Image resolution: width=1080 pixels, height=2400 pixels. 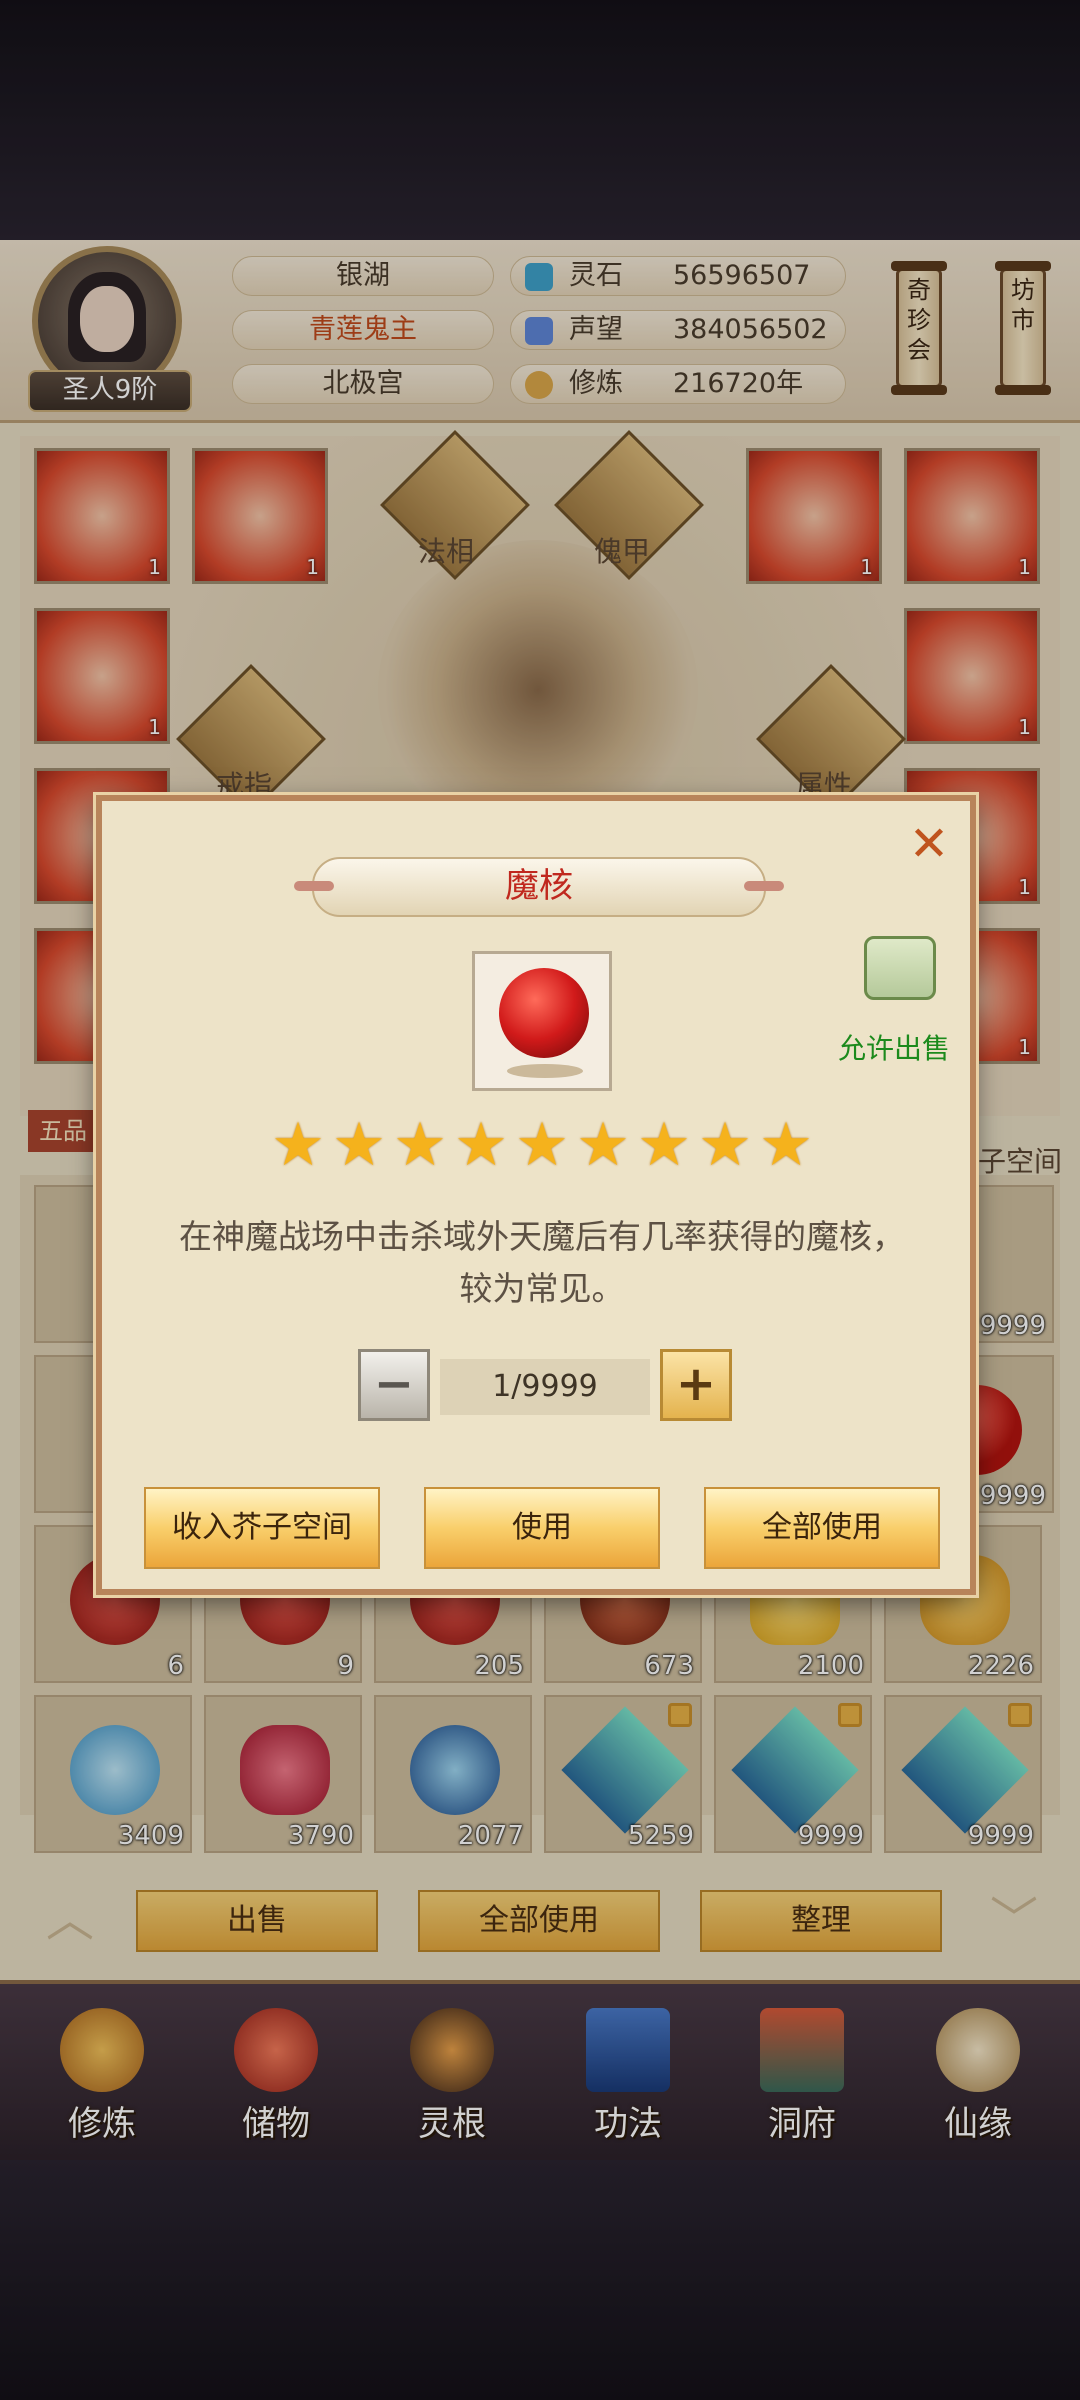 I want to click on use-all-button: 全部使用, so click(x=822, y=1528).